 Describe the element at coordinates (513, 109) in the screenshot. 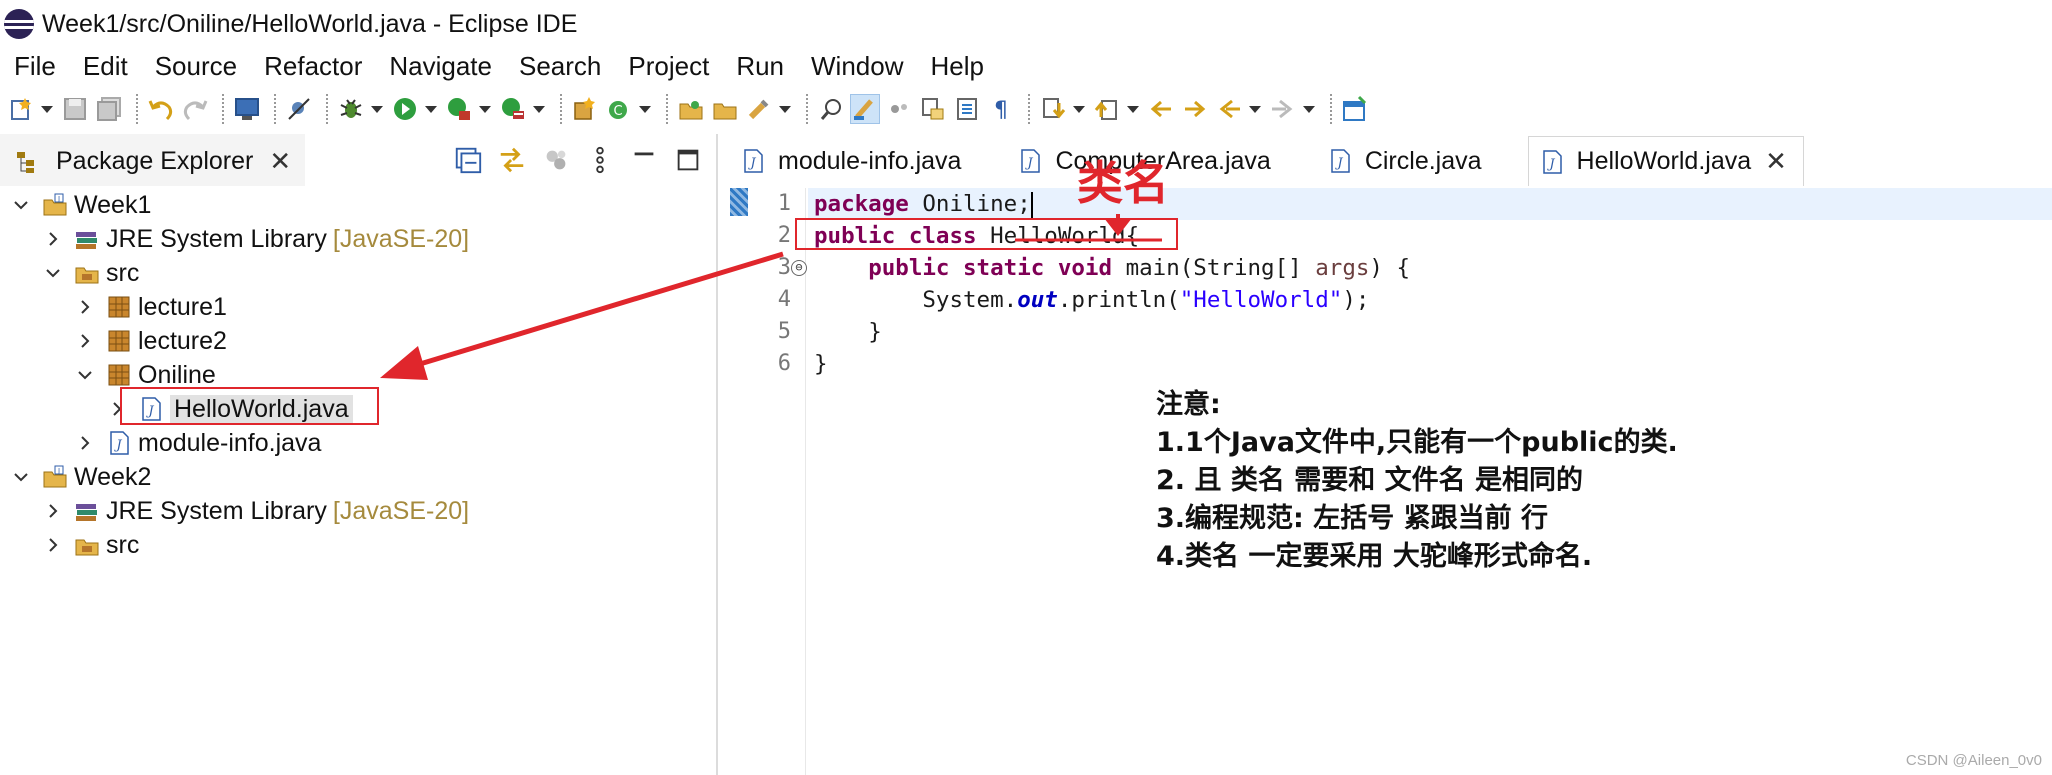

I see `external-tools-icon` at that location.